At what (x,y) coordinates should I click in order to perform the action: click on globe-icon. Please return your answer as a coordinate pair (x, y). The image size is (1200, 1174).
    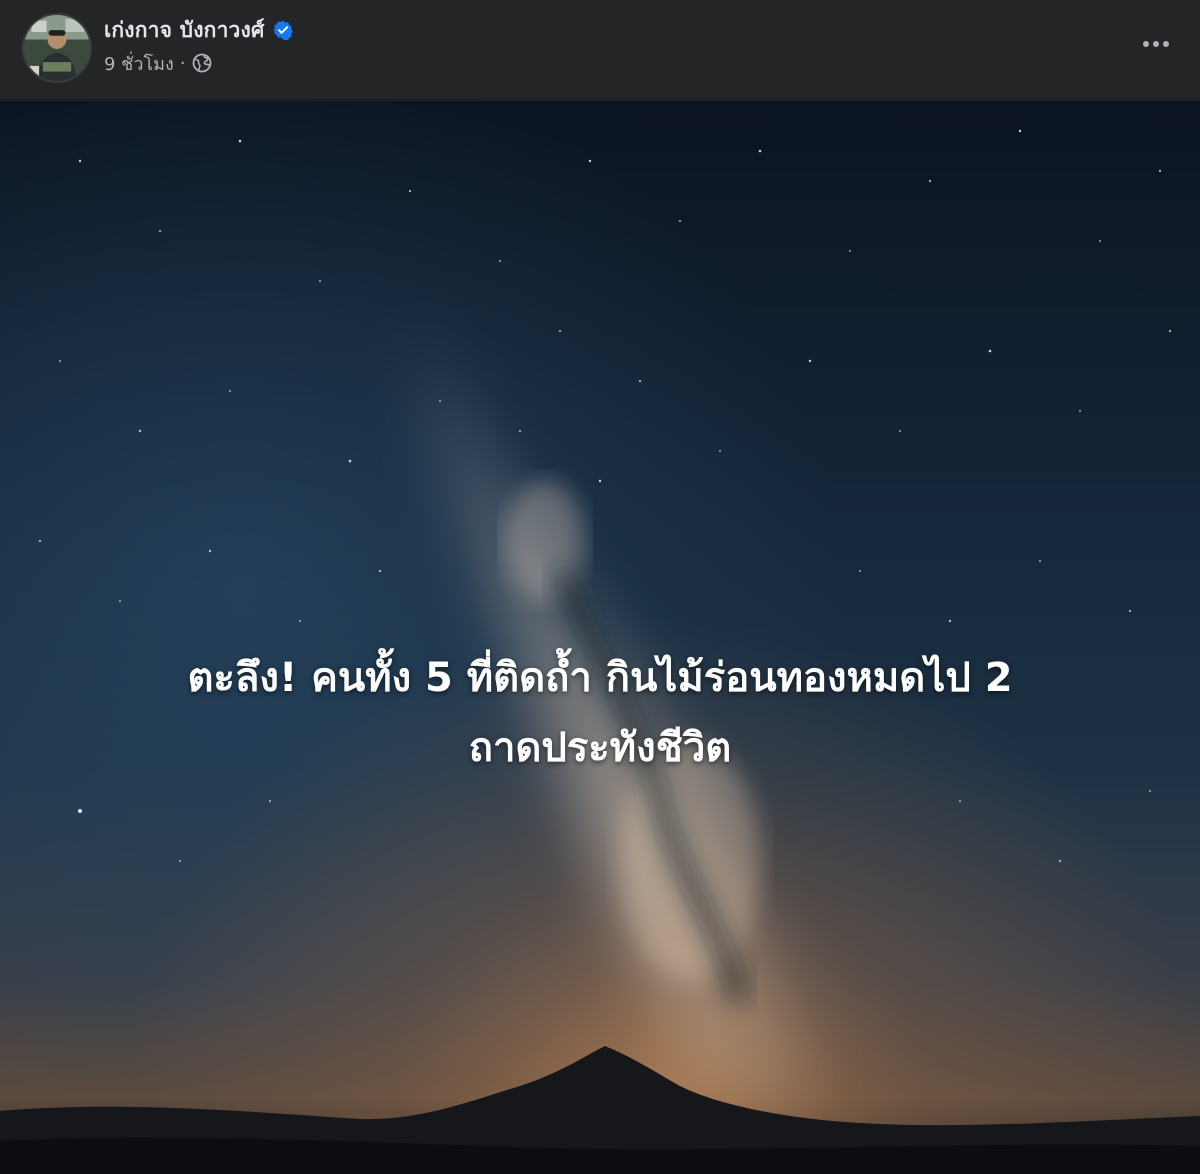
    Looking at the image, I should click on (202, 63).